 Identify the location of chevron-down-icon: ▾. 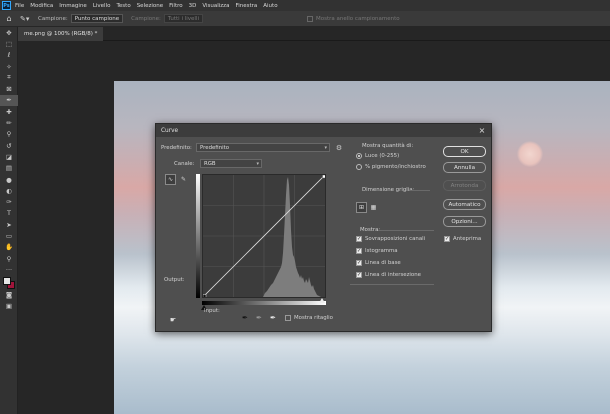
(257, 164).